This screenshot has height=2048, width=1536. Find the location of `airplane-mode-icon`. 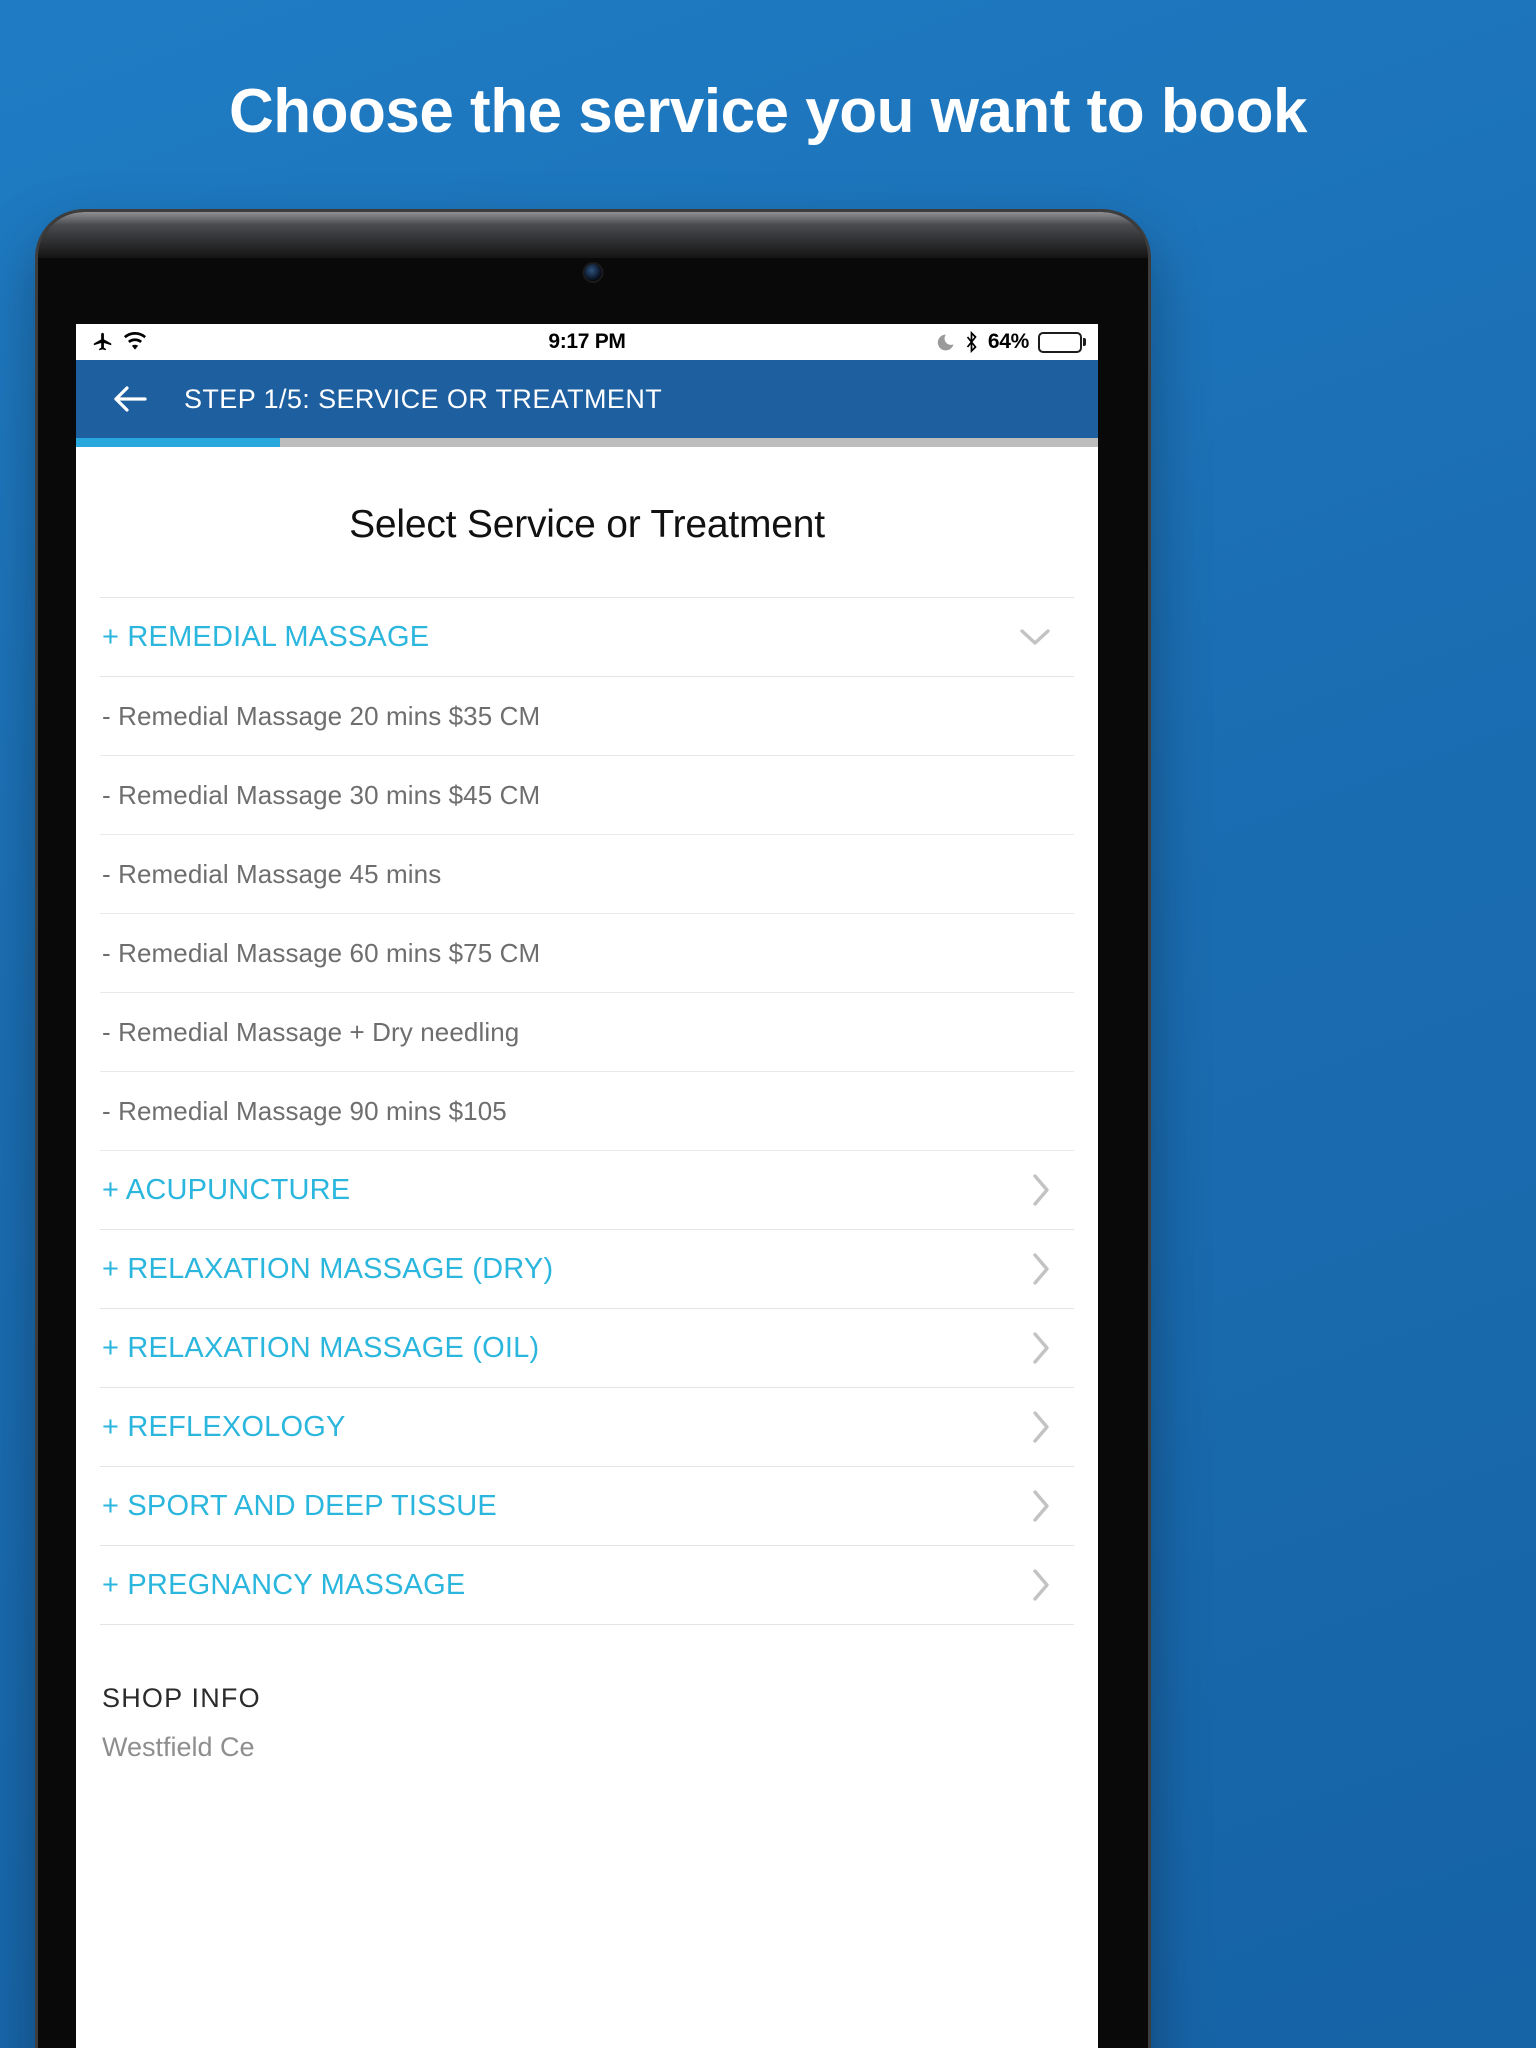

airplane-mode-icon is located at coordinates (103, 342).